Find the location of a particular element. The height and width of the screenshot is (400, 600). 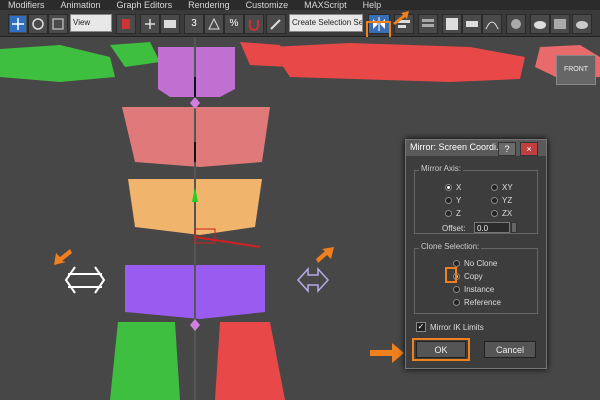

axis-y-radio: Y is located at coordinates (453, 200).